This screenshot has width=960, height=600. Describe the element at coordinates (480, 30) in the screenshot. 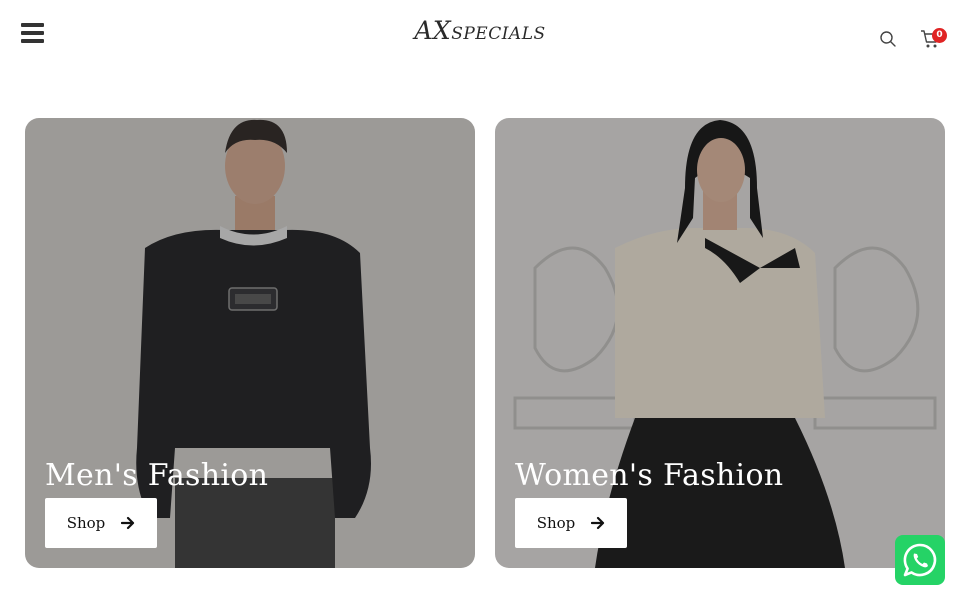

I see `logo-wordmark: AXSPECIALS` at that location.